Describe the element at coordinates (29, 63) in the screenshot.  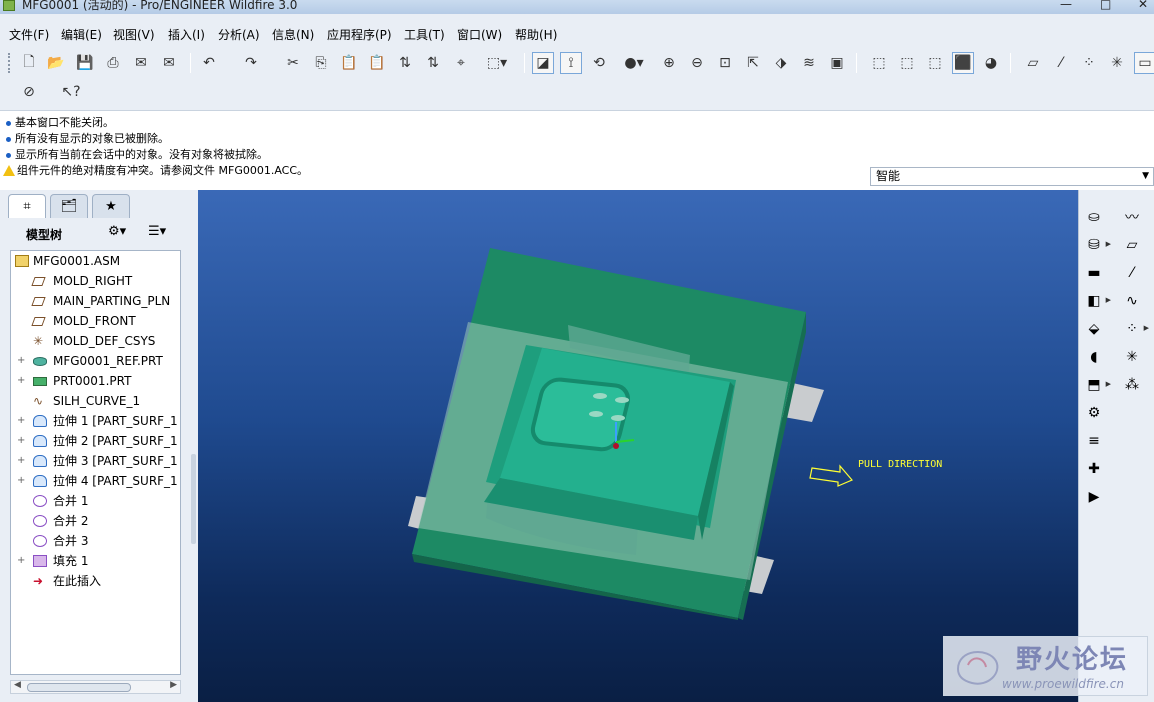
I see `new-file-icon: 🗋` at that location.